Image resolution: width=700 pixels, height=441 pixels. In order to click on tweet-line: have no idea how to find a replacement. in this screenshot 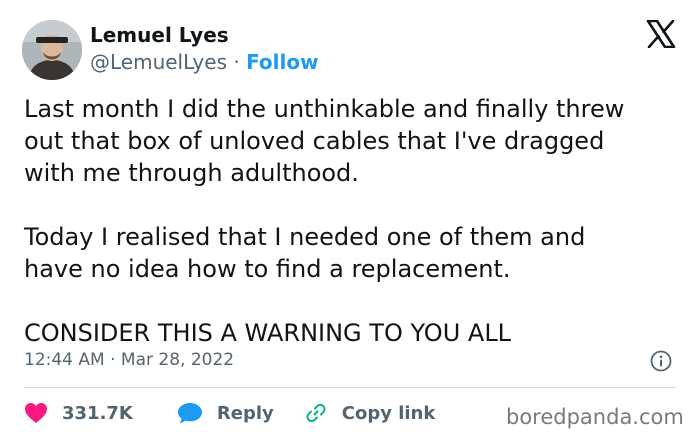, I will do `click(267, 269)`.